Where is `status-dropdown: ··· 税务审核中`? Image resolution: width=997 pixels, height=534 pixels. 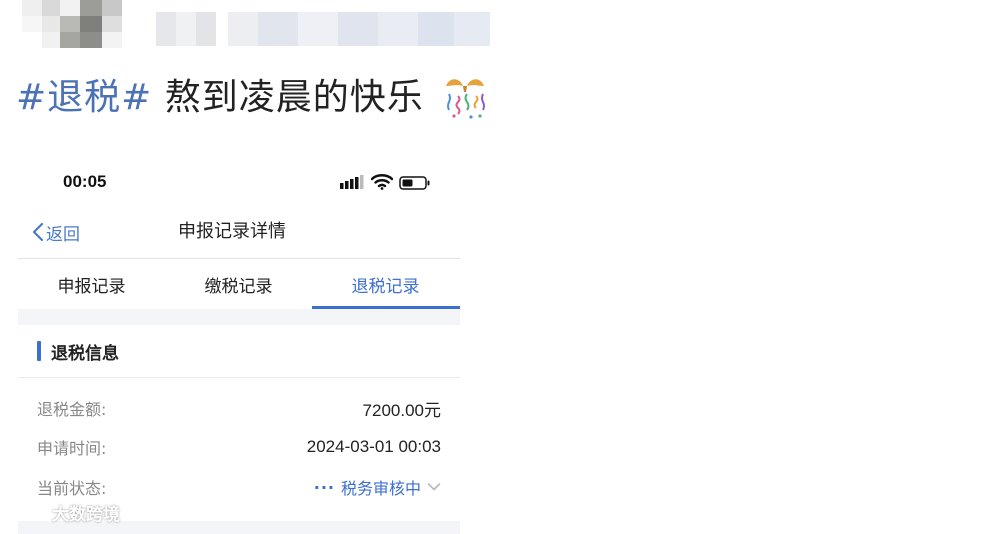
status-dropdown: ··· 税务审核中 is located at coordinates (377, 487).